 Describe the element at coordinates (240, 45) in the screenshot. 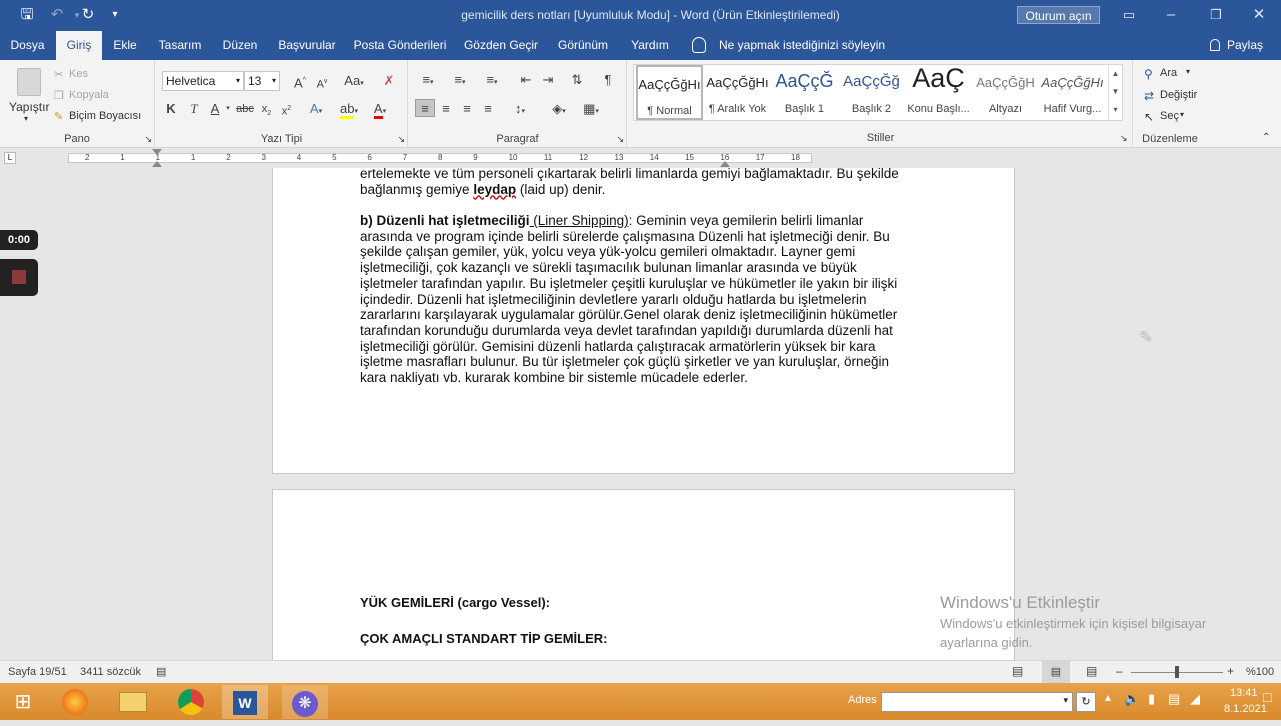

I see `tab-layout: Düzen` at that location.